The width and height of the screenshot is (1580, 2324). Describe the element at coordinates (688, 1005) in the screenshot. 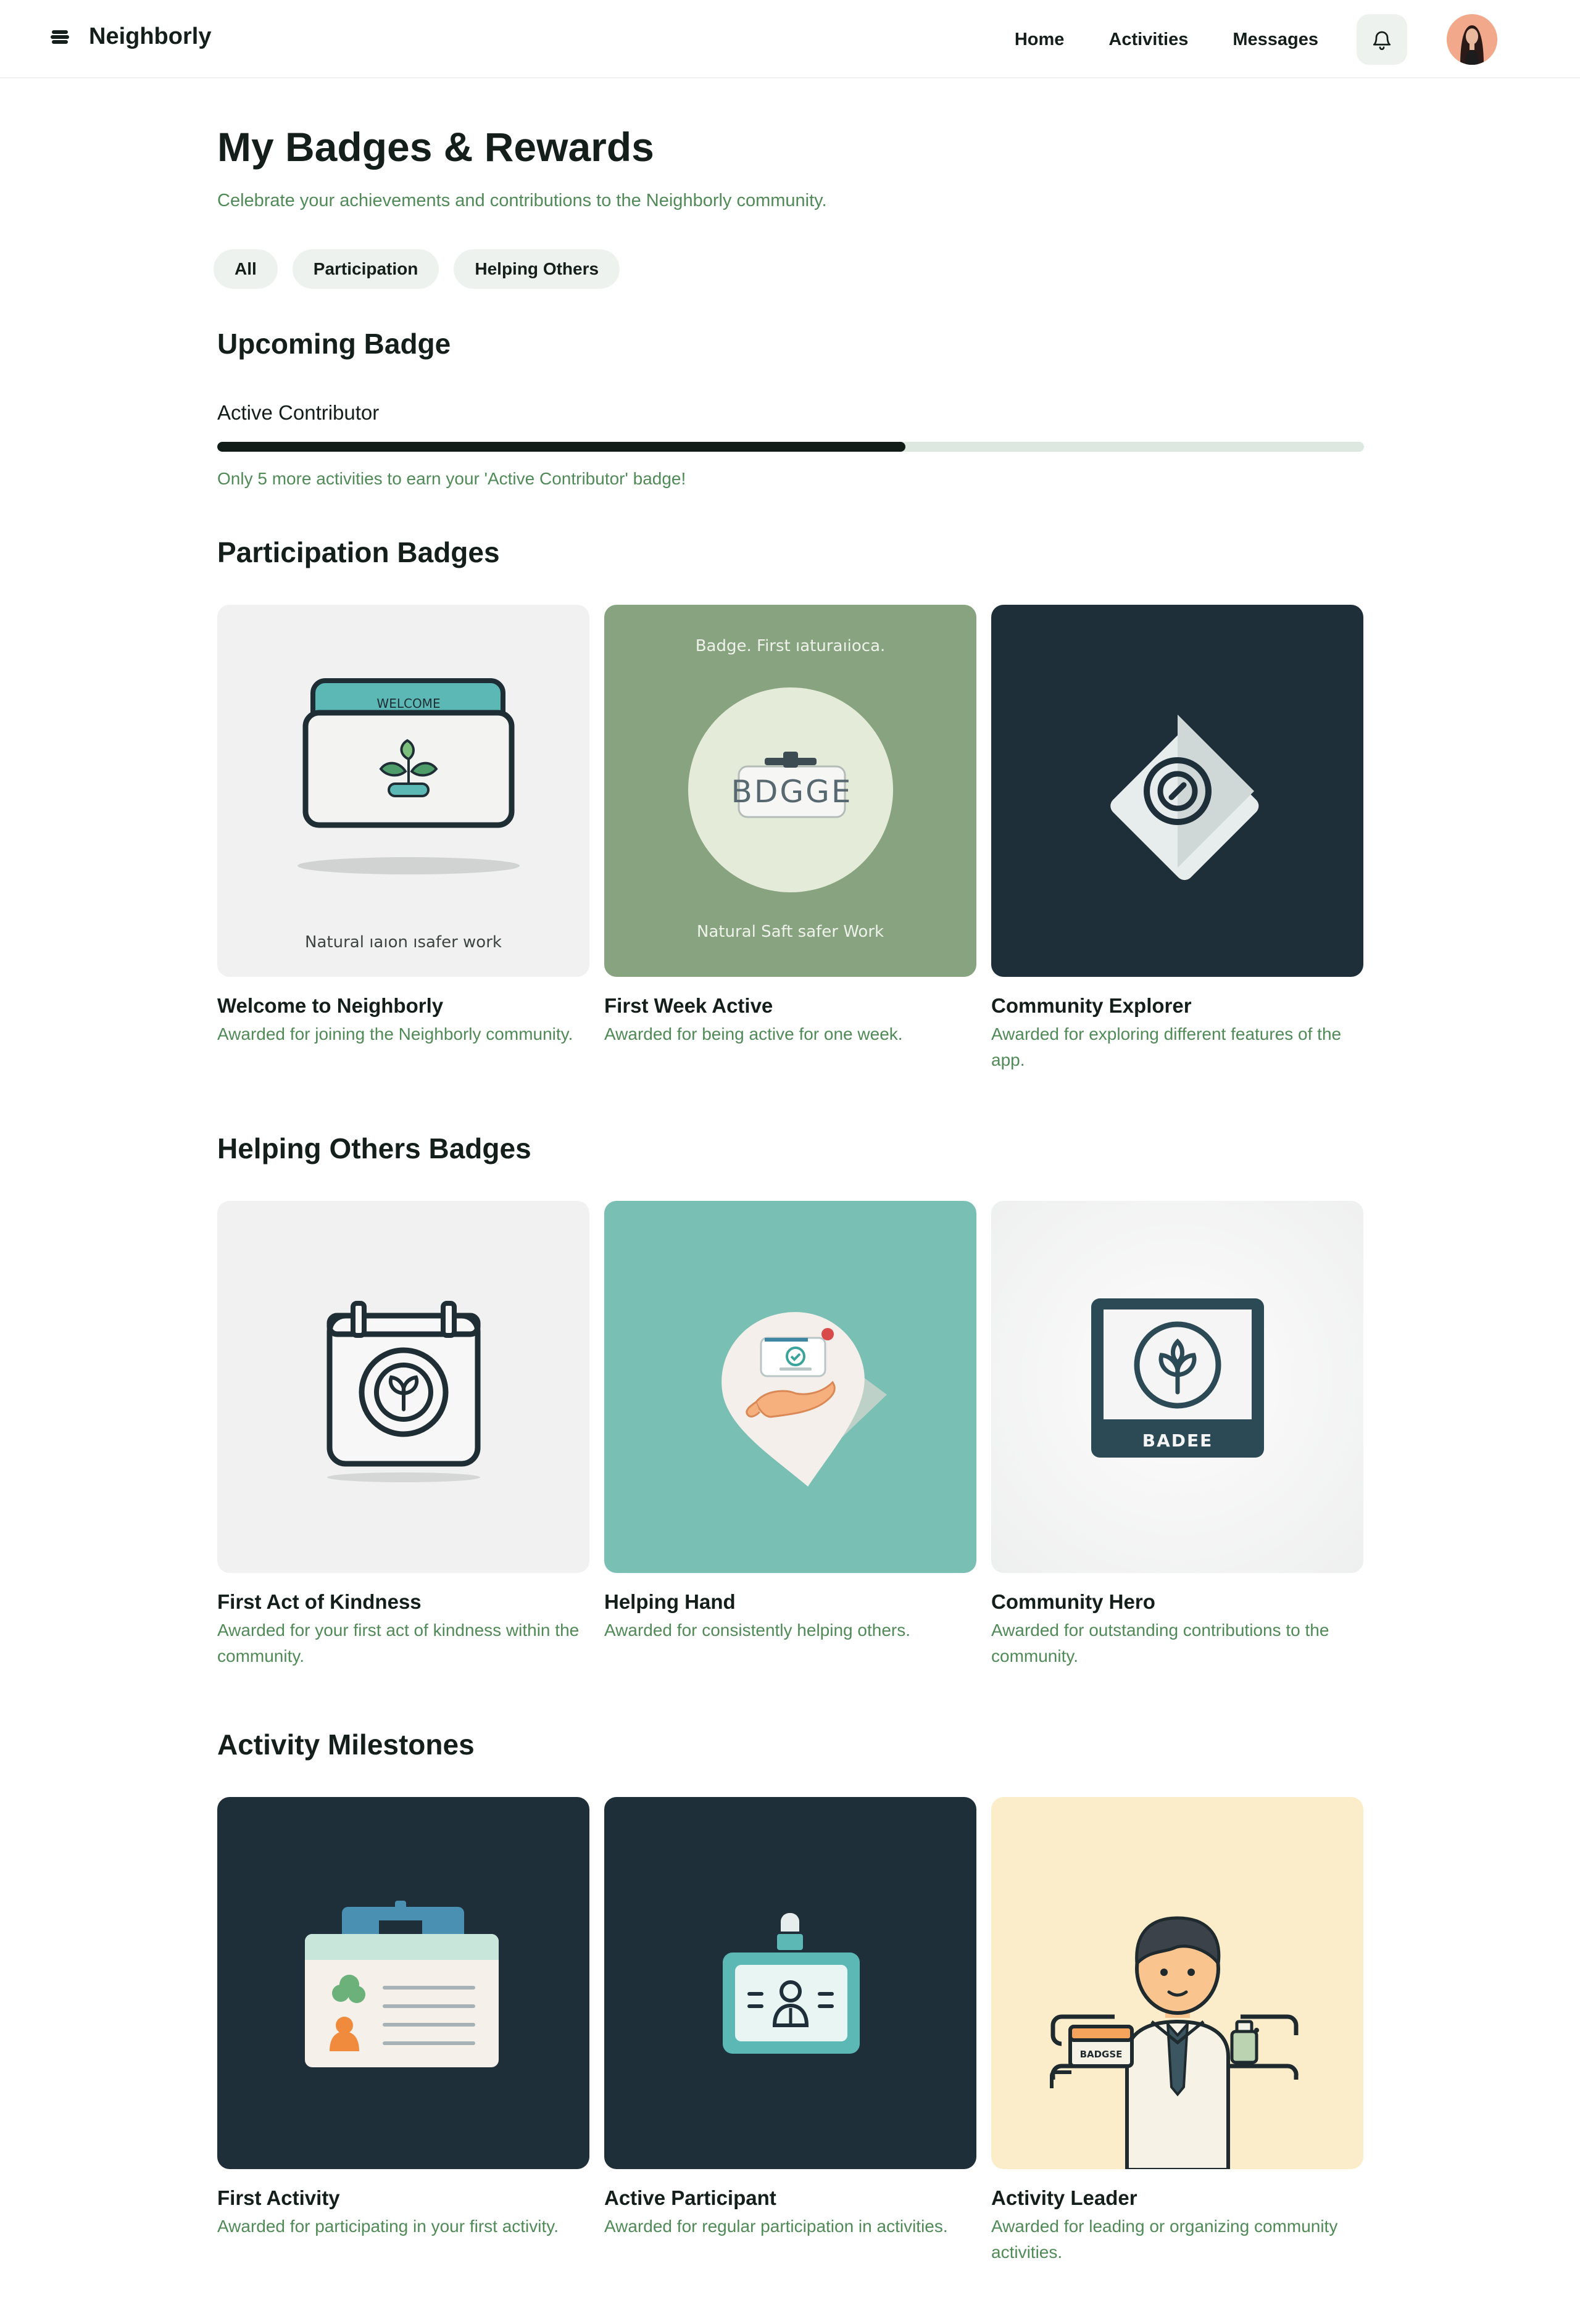

I see `badge-title: First Week Active` at that location.